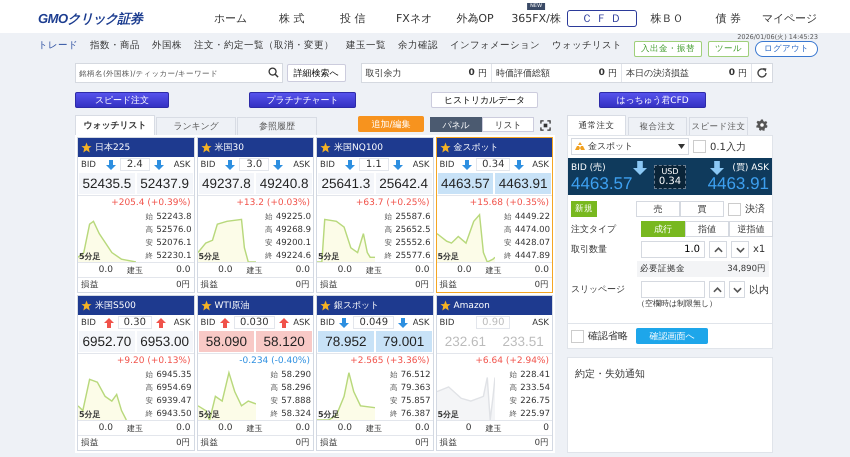 The height and width of the screenshot is (457, 850). I want to click on instrument-name: Amazon, so click(472, 305).